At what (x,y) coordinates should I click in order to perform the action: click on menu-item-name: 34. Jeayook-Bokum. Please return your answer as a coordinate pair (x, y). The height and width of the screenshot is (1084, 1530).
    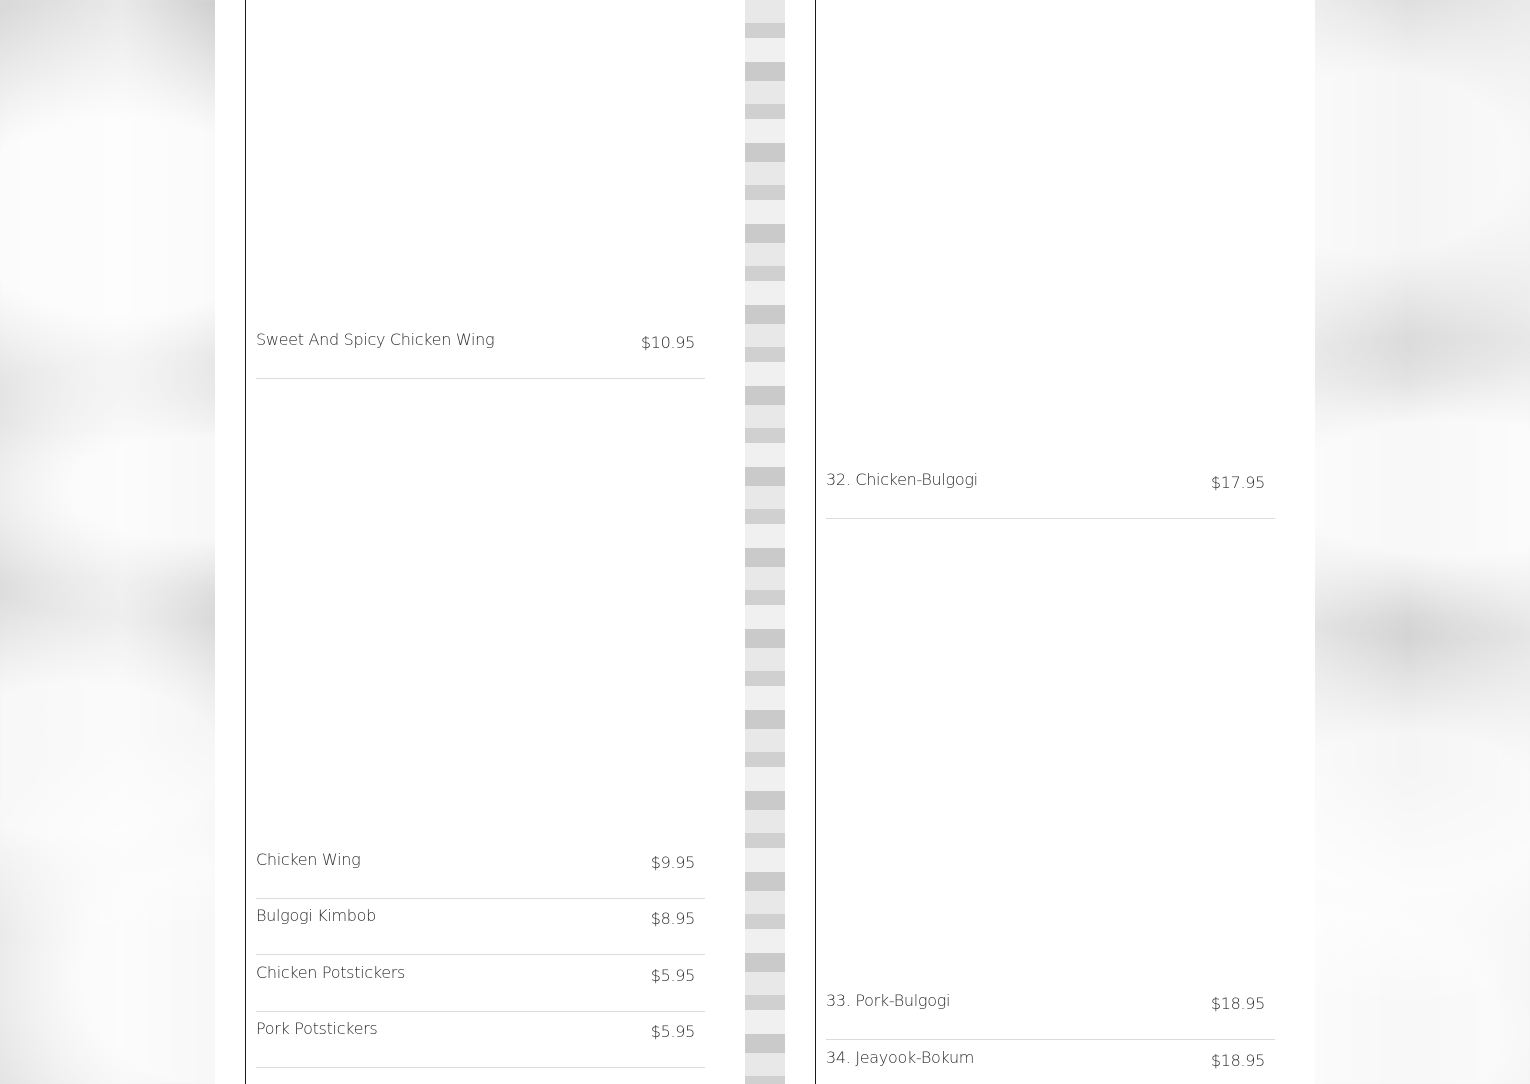
    Looking at the image, I should click on (900, 1057).